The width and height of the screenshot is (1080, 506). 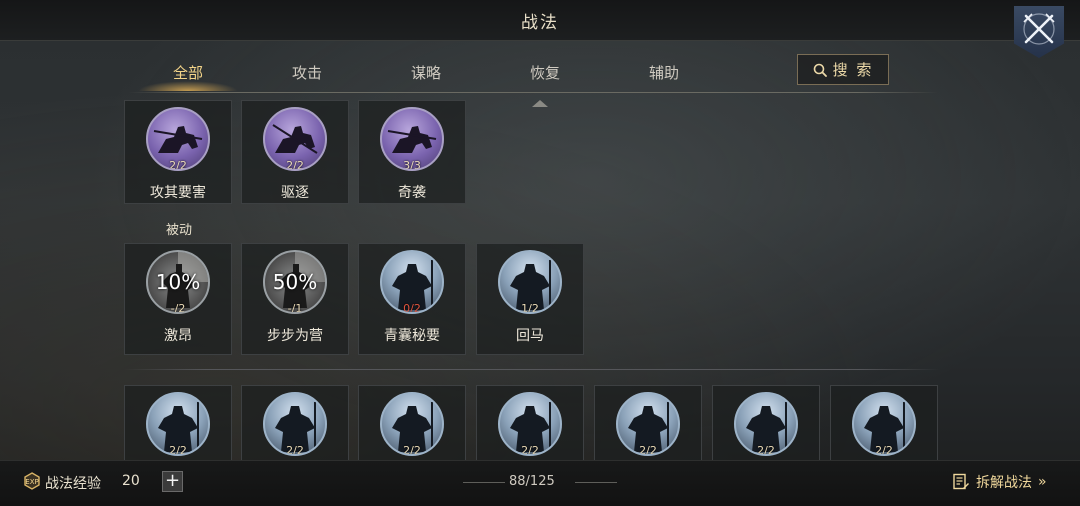 What do you see at coordinates (412, 165) in the screenshot?
I see `skill-count: 3/3` at bounding box center [412, 165].